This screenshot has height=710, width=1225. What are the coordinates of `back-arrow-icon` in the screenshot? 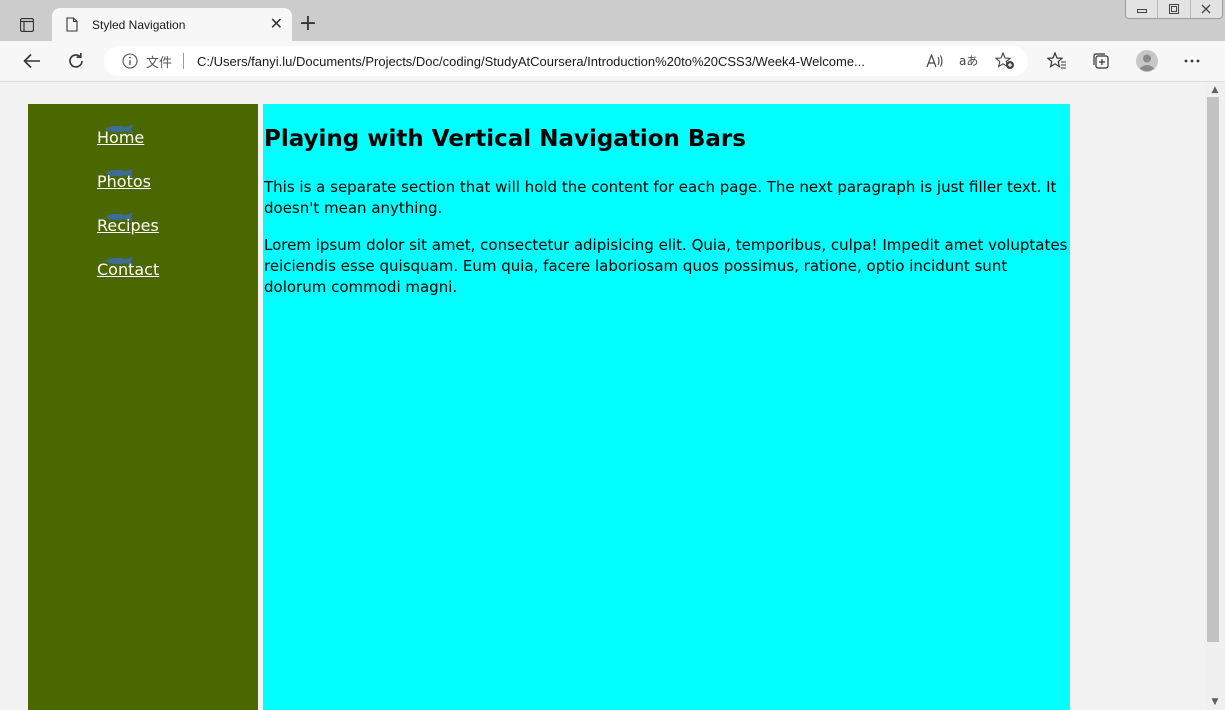 It's located at (31, 61).